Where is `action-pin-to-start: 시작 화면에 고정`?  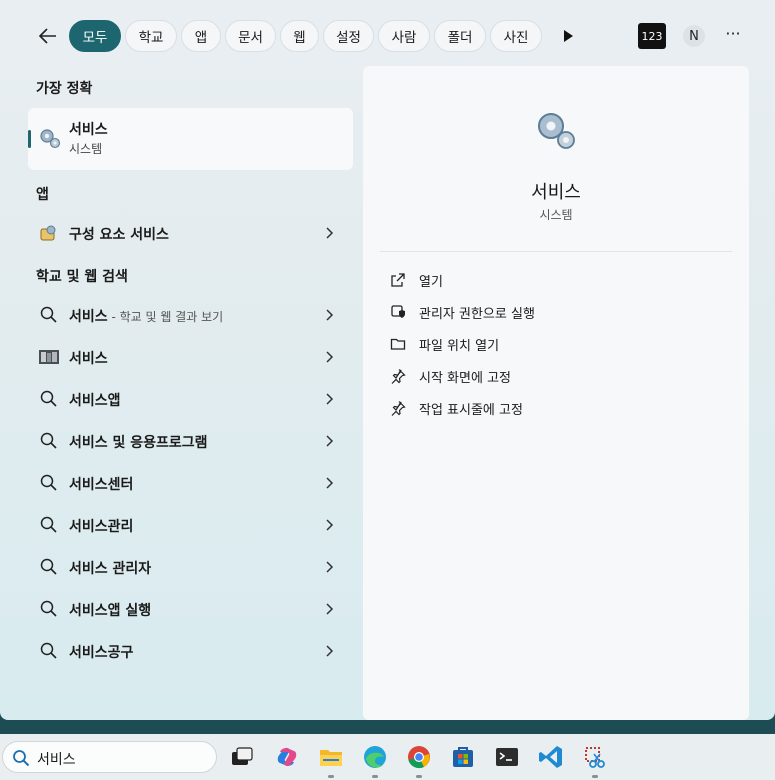
action-pin-to-start: 시작 화면에 고정 is located at coordinates (450, 376).